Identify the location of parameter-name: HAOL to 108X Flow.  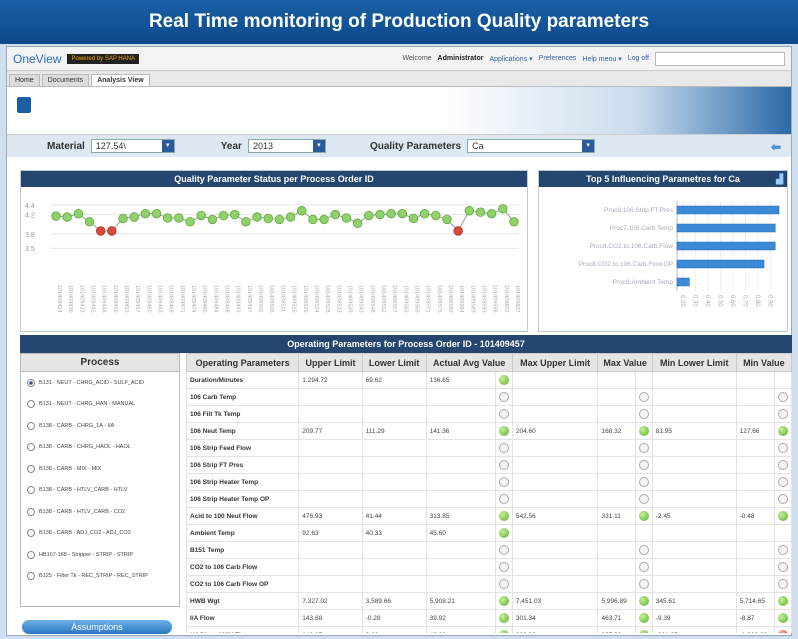
(243, 629).